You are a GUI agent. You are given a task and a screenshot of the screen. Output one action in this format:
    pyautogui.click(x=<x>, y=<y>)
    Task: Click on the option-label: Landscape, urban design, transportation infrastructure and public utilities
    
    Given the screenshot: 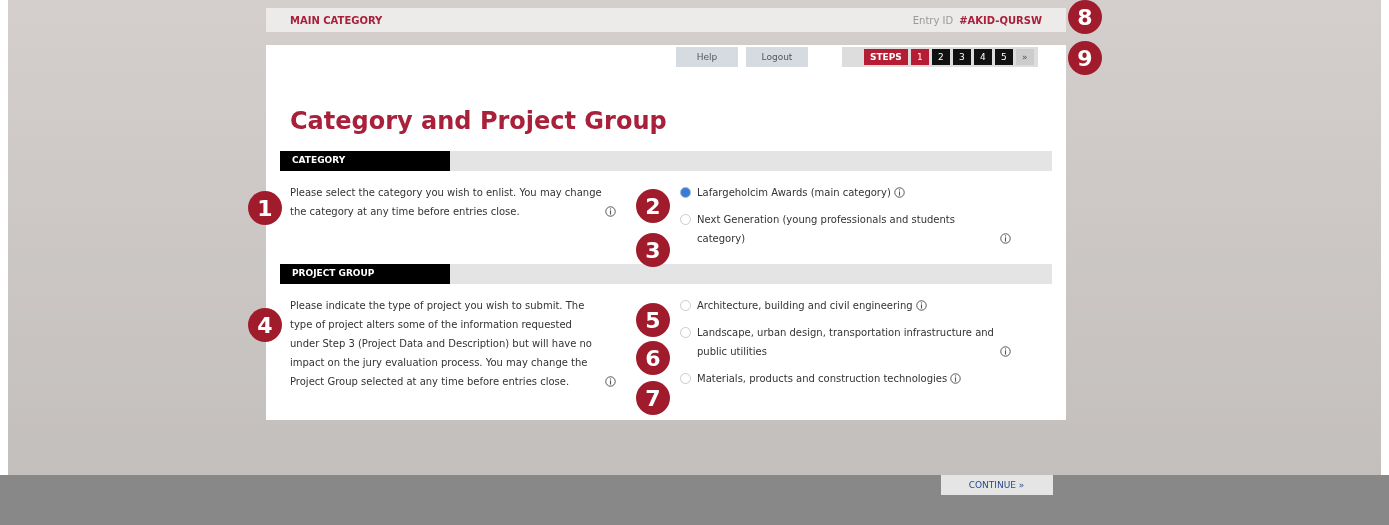 What is the action you would take?
    pyautogui.click(x=846, y=342)
    